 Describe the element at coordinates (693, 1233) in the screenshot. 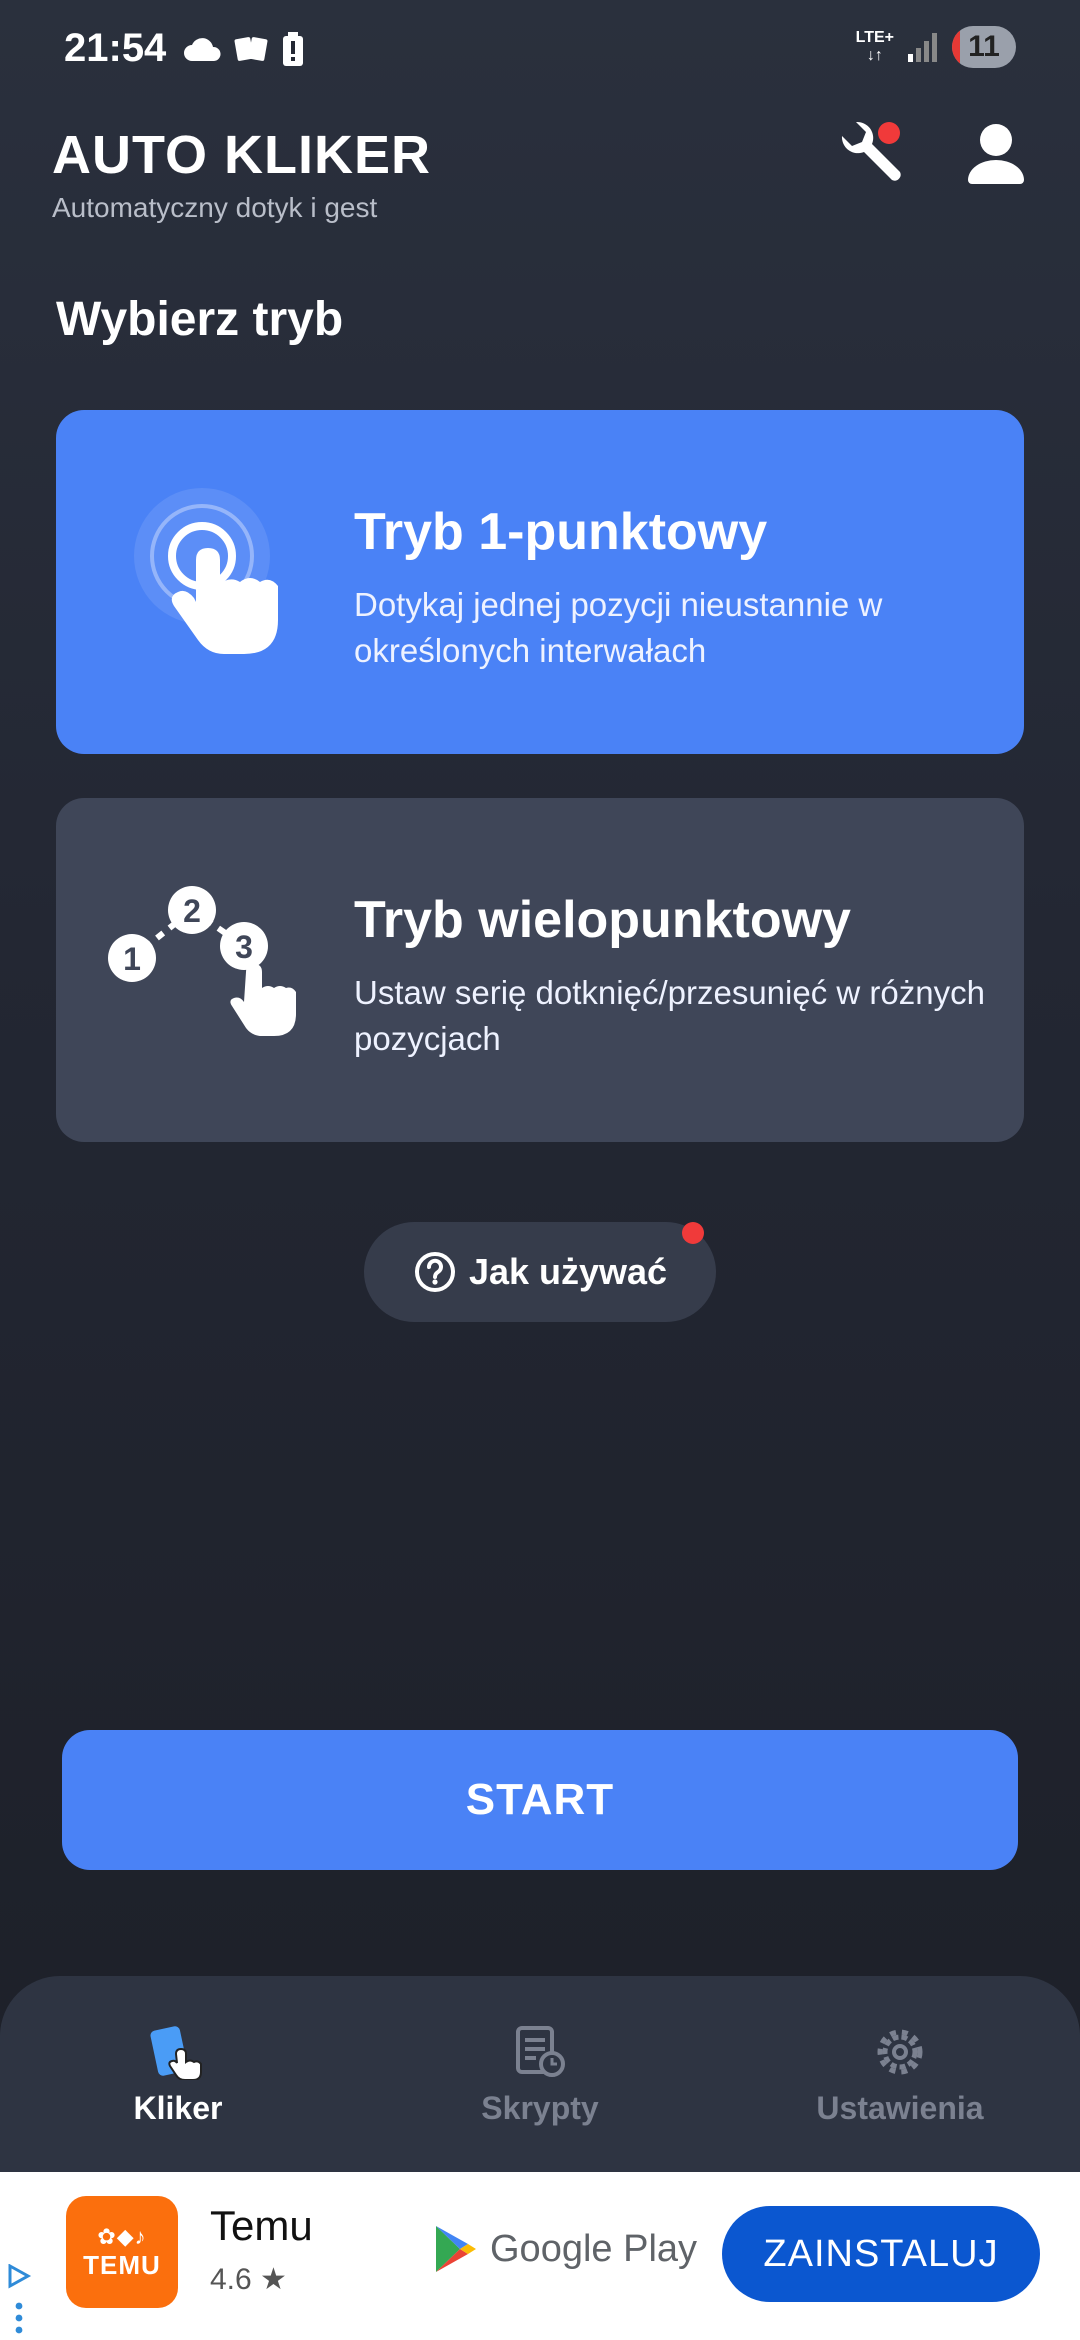

I see `how-to-badge` at that location.